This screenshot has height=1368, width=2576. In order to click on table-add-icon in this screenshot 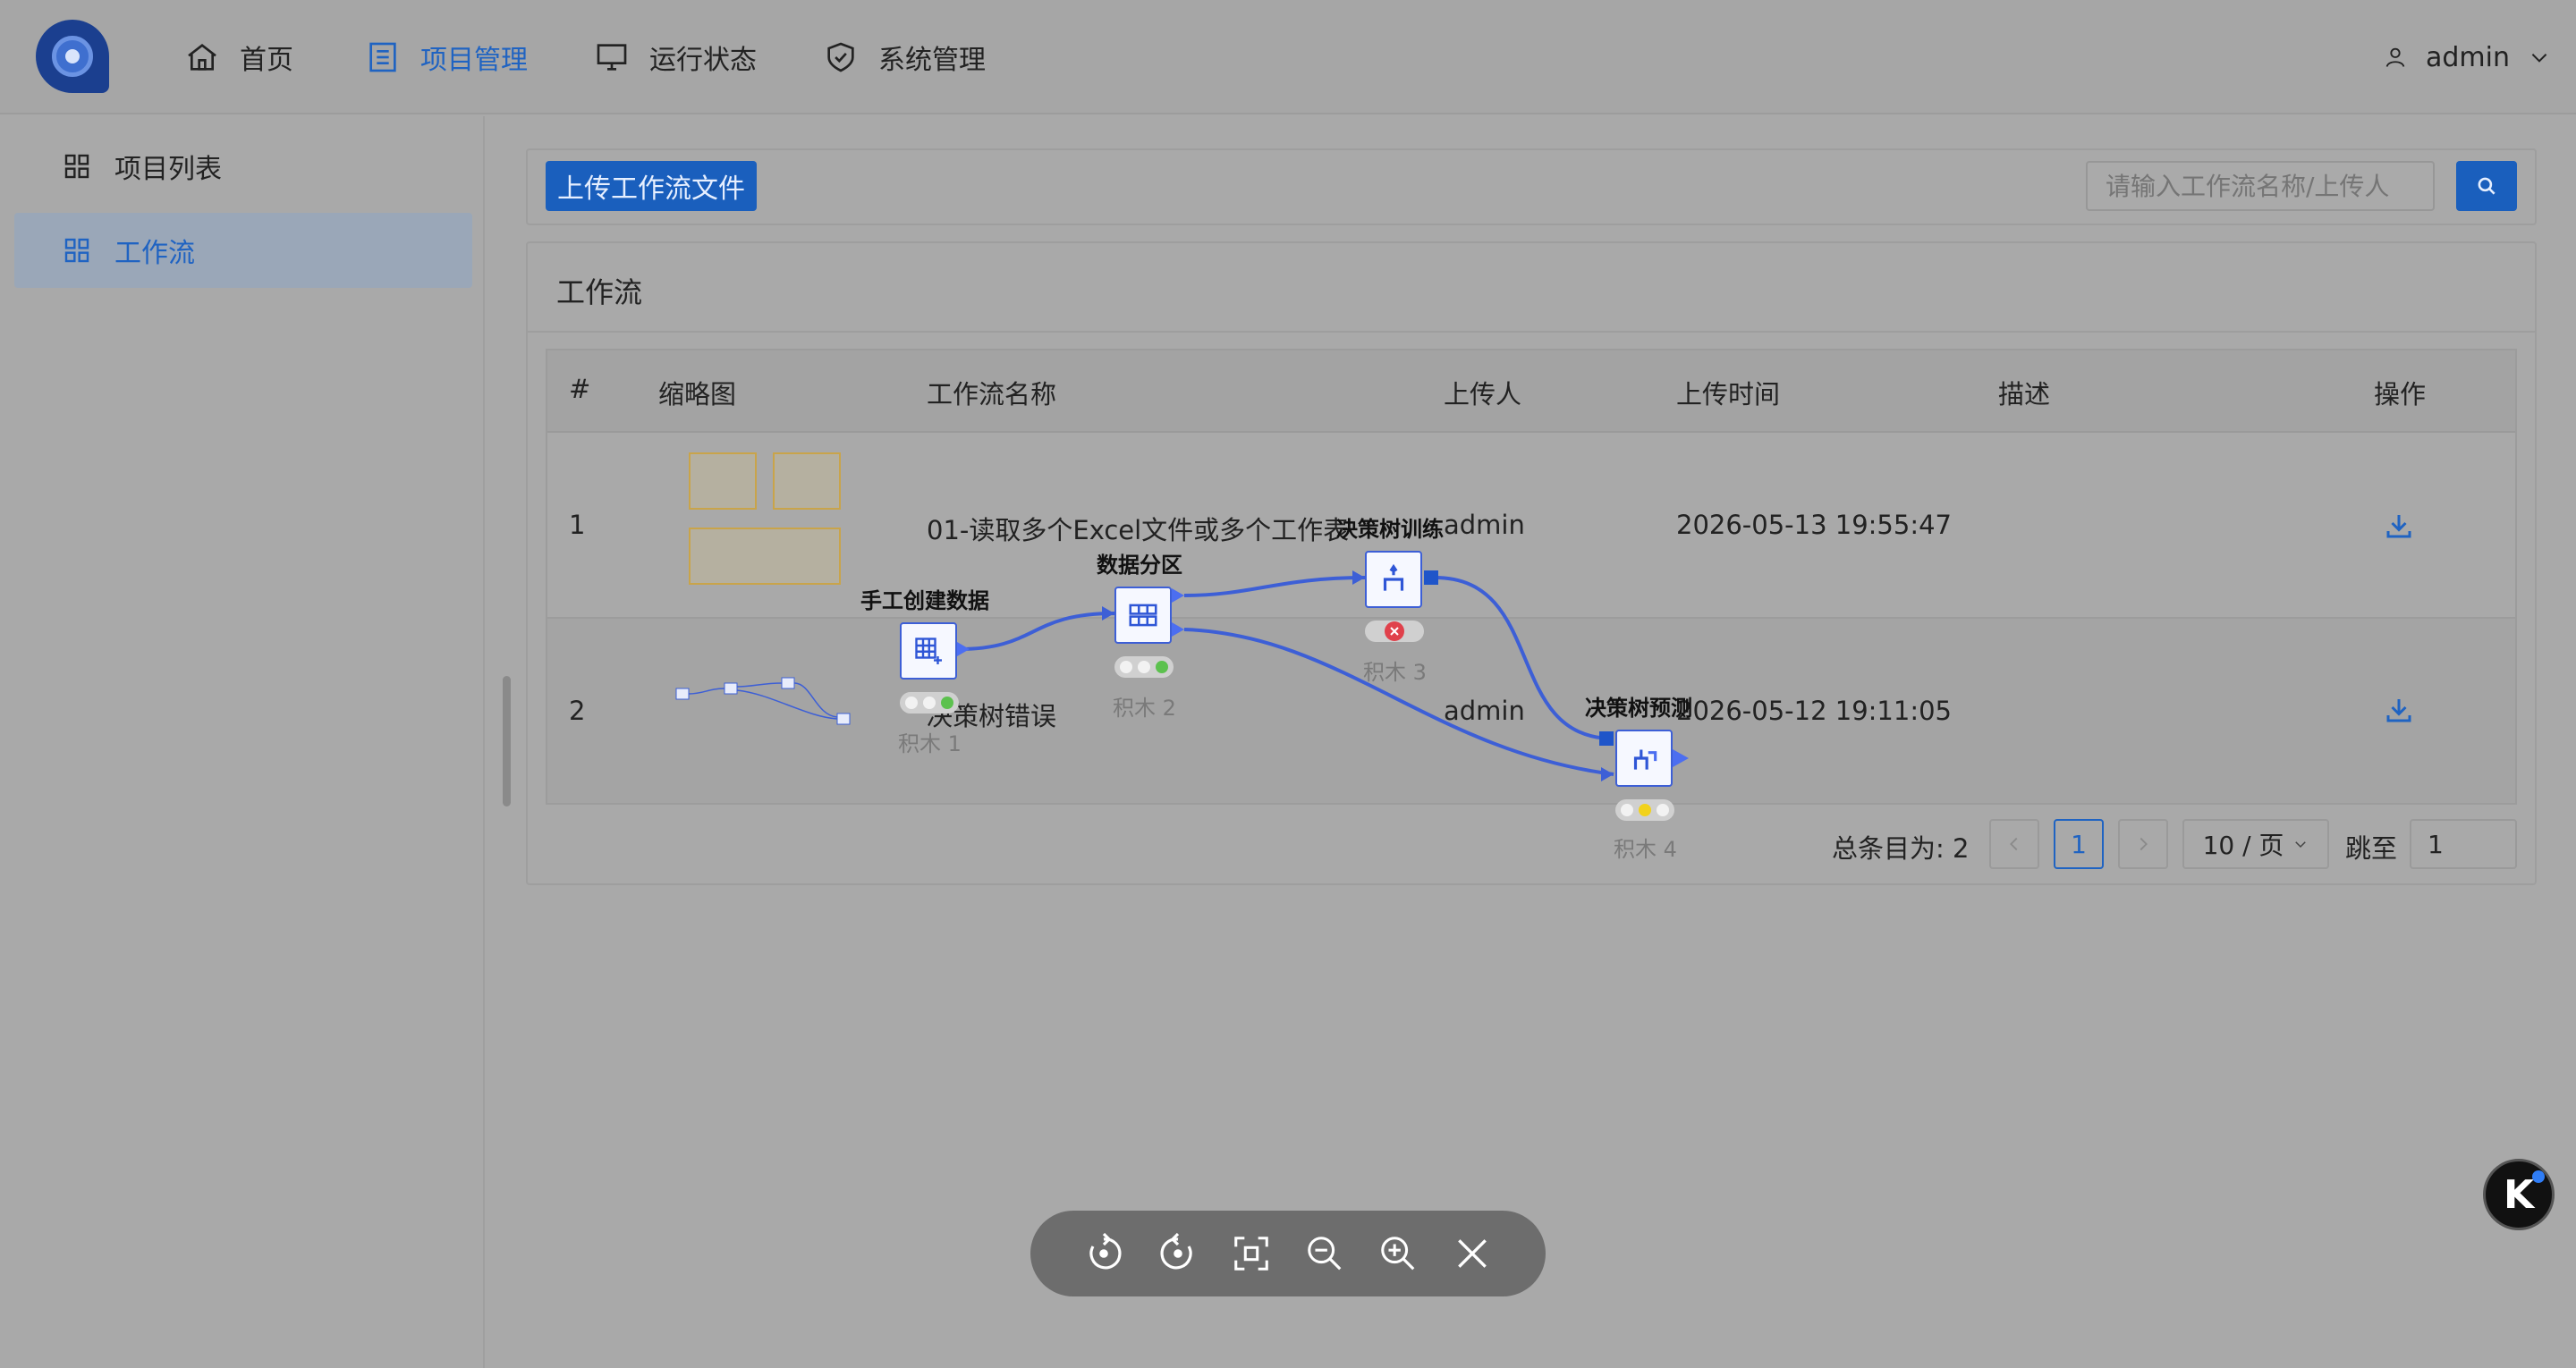, I will do `click(928, 651)`.